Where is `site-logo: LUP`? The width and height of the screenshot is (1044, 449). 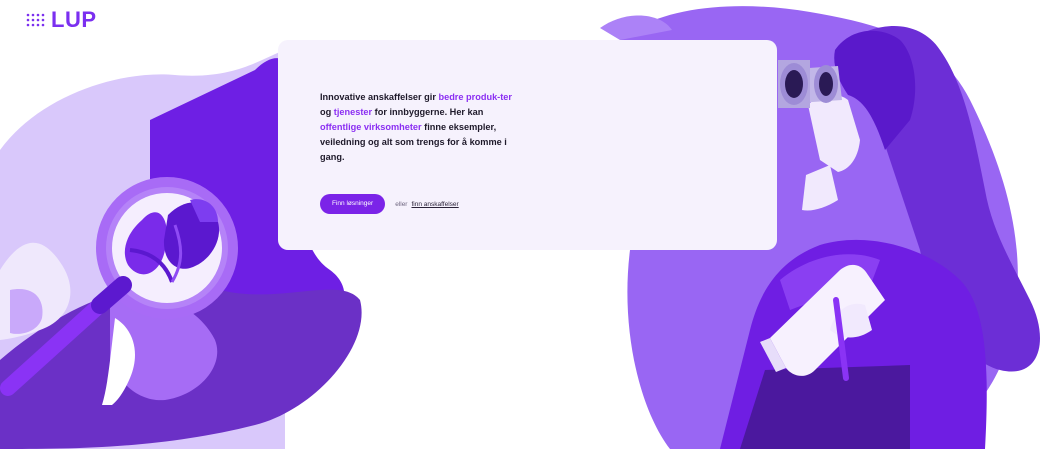
site-logo: LUP is located at coordinates (61, 20).